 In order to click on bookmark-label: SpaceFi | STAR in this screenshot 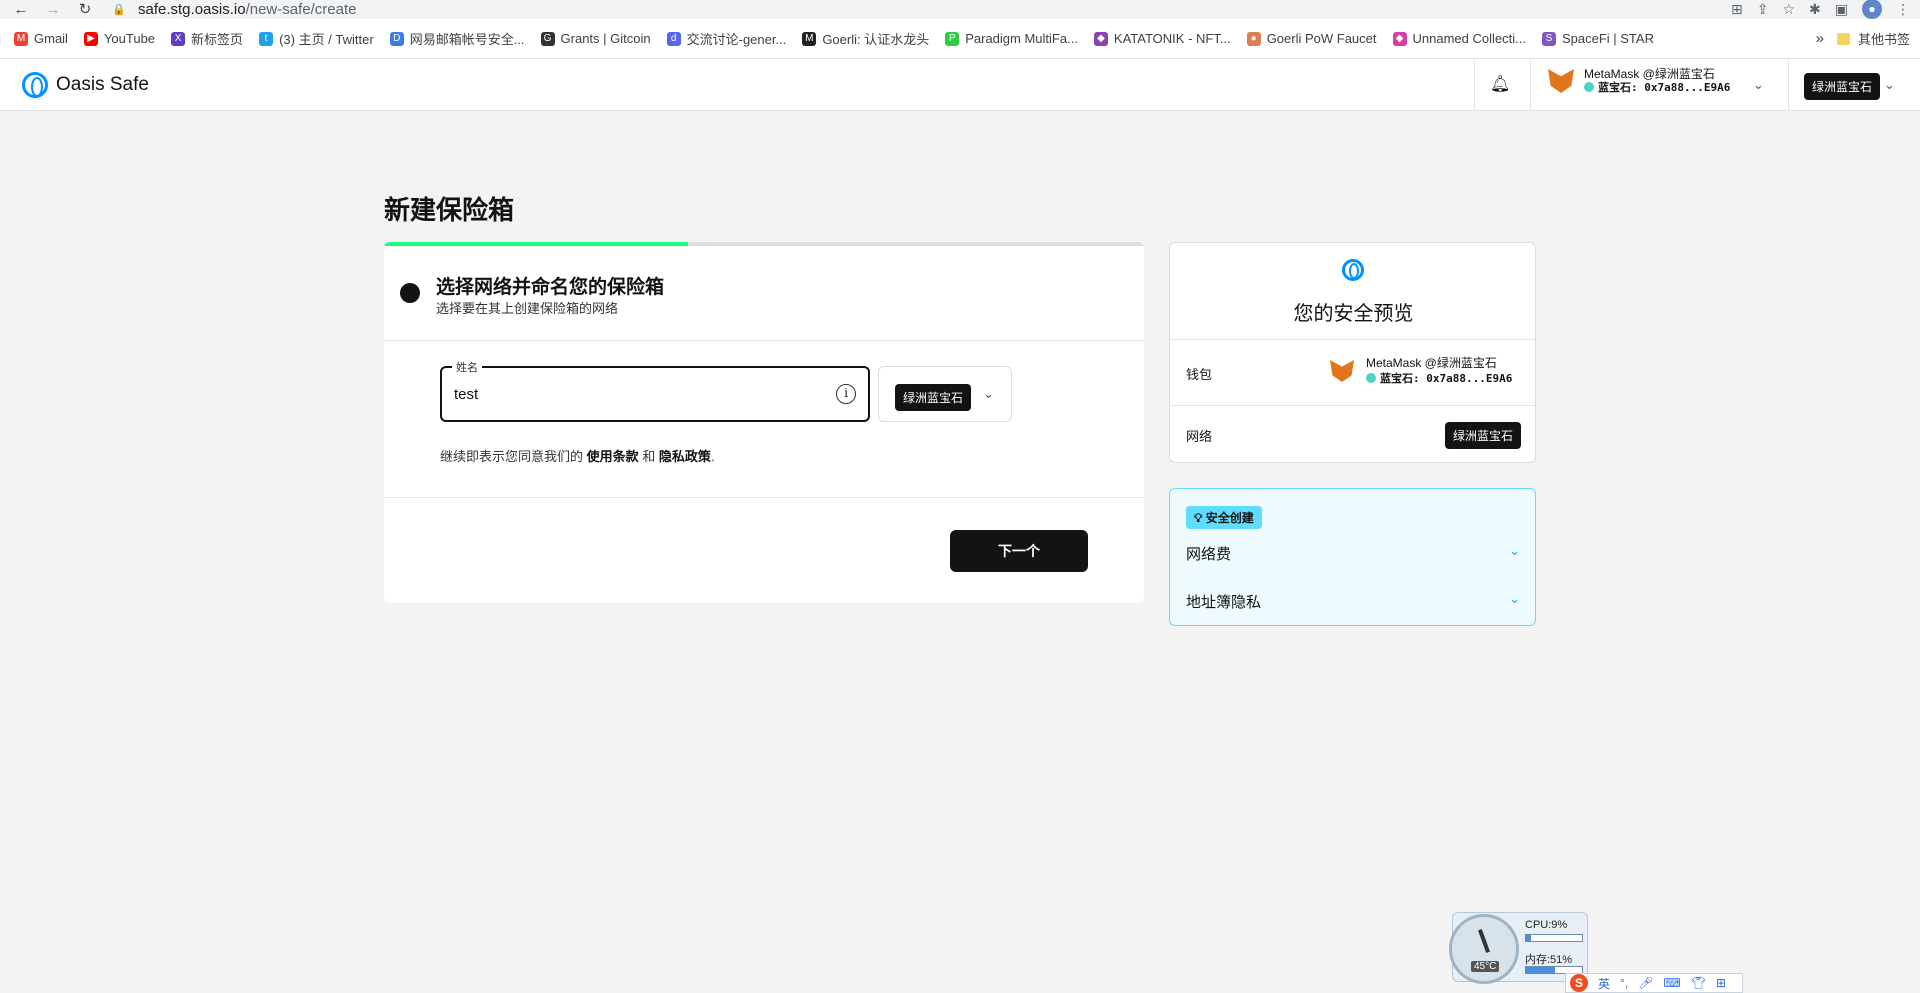, I will do `click(1607, 38)`.